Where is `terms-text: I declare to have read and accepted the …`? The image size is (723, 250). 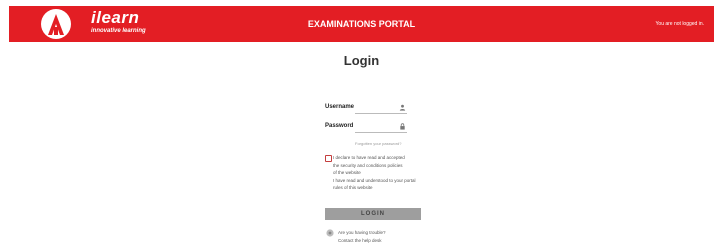
terms-text: I declare to have read and accepted the … is located at coordinates (379, 173).